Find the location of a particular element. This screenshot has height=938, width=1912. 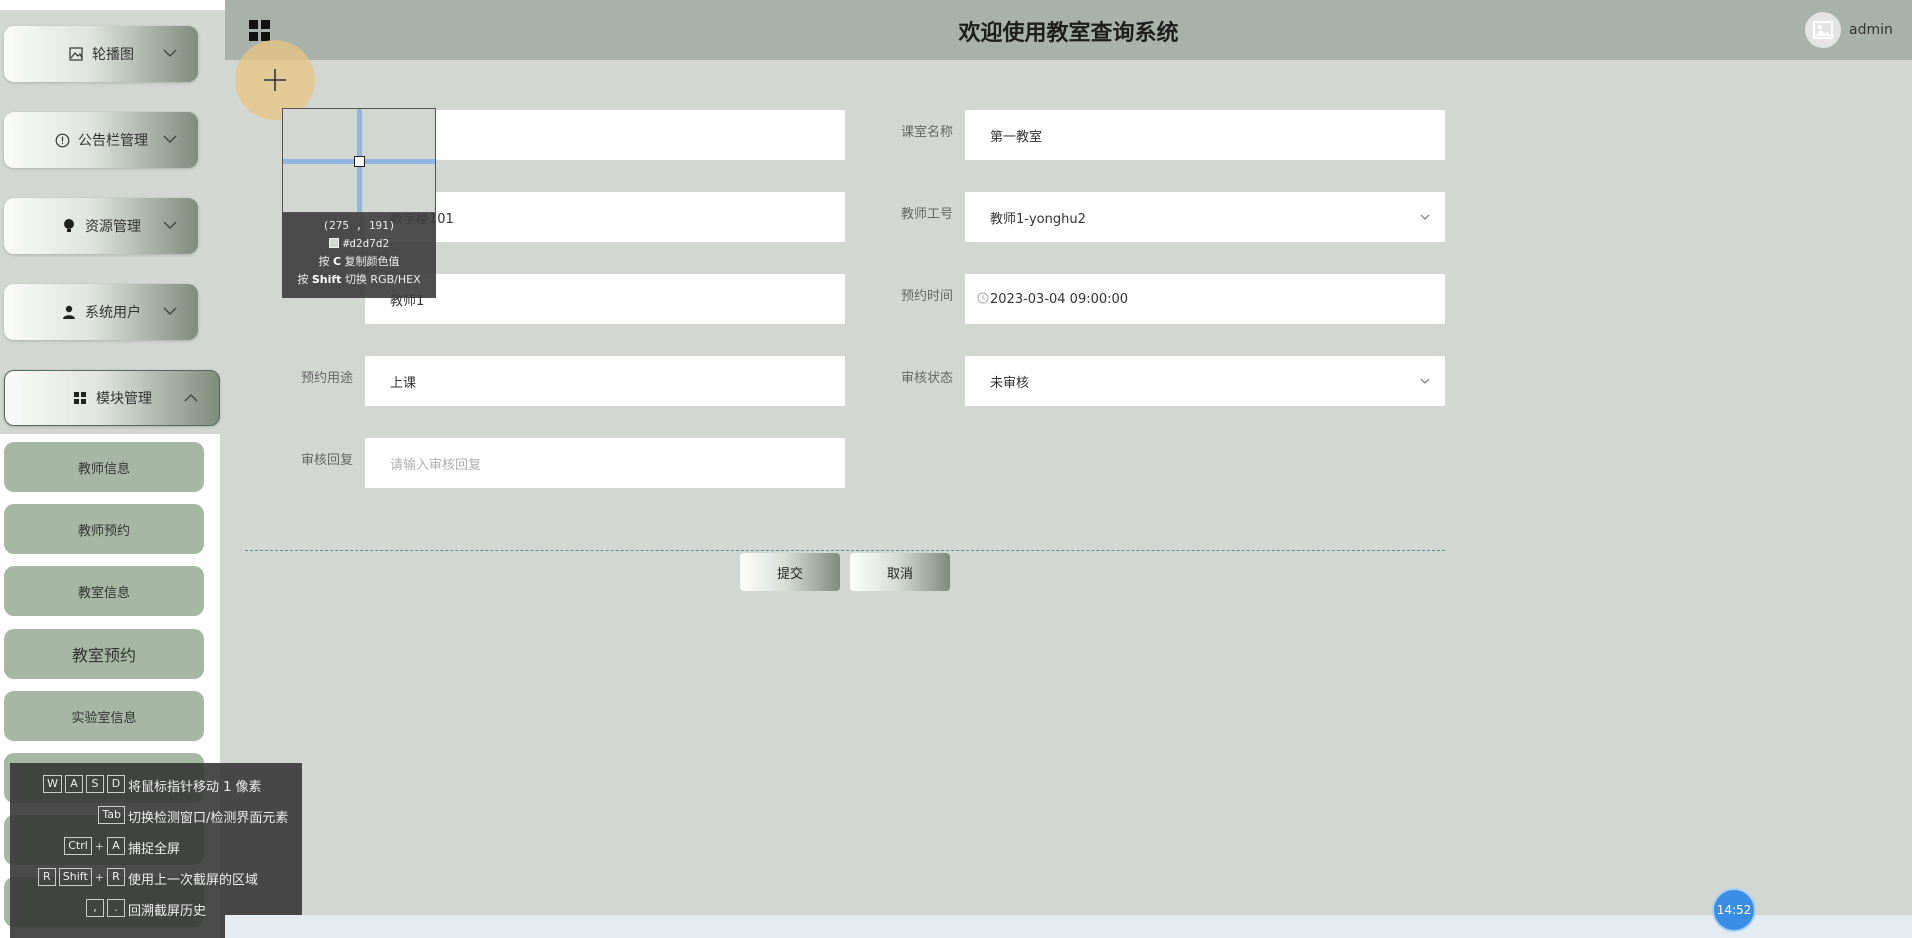

shortcut-row: Ctrl + A 捕捉全屏 is located at coordinates (156, 846).